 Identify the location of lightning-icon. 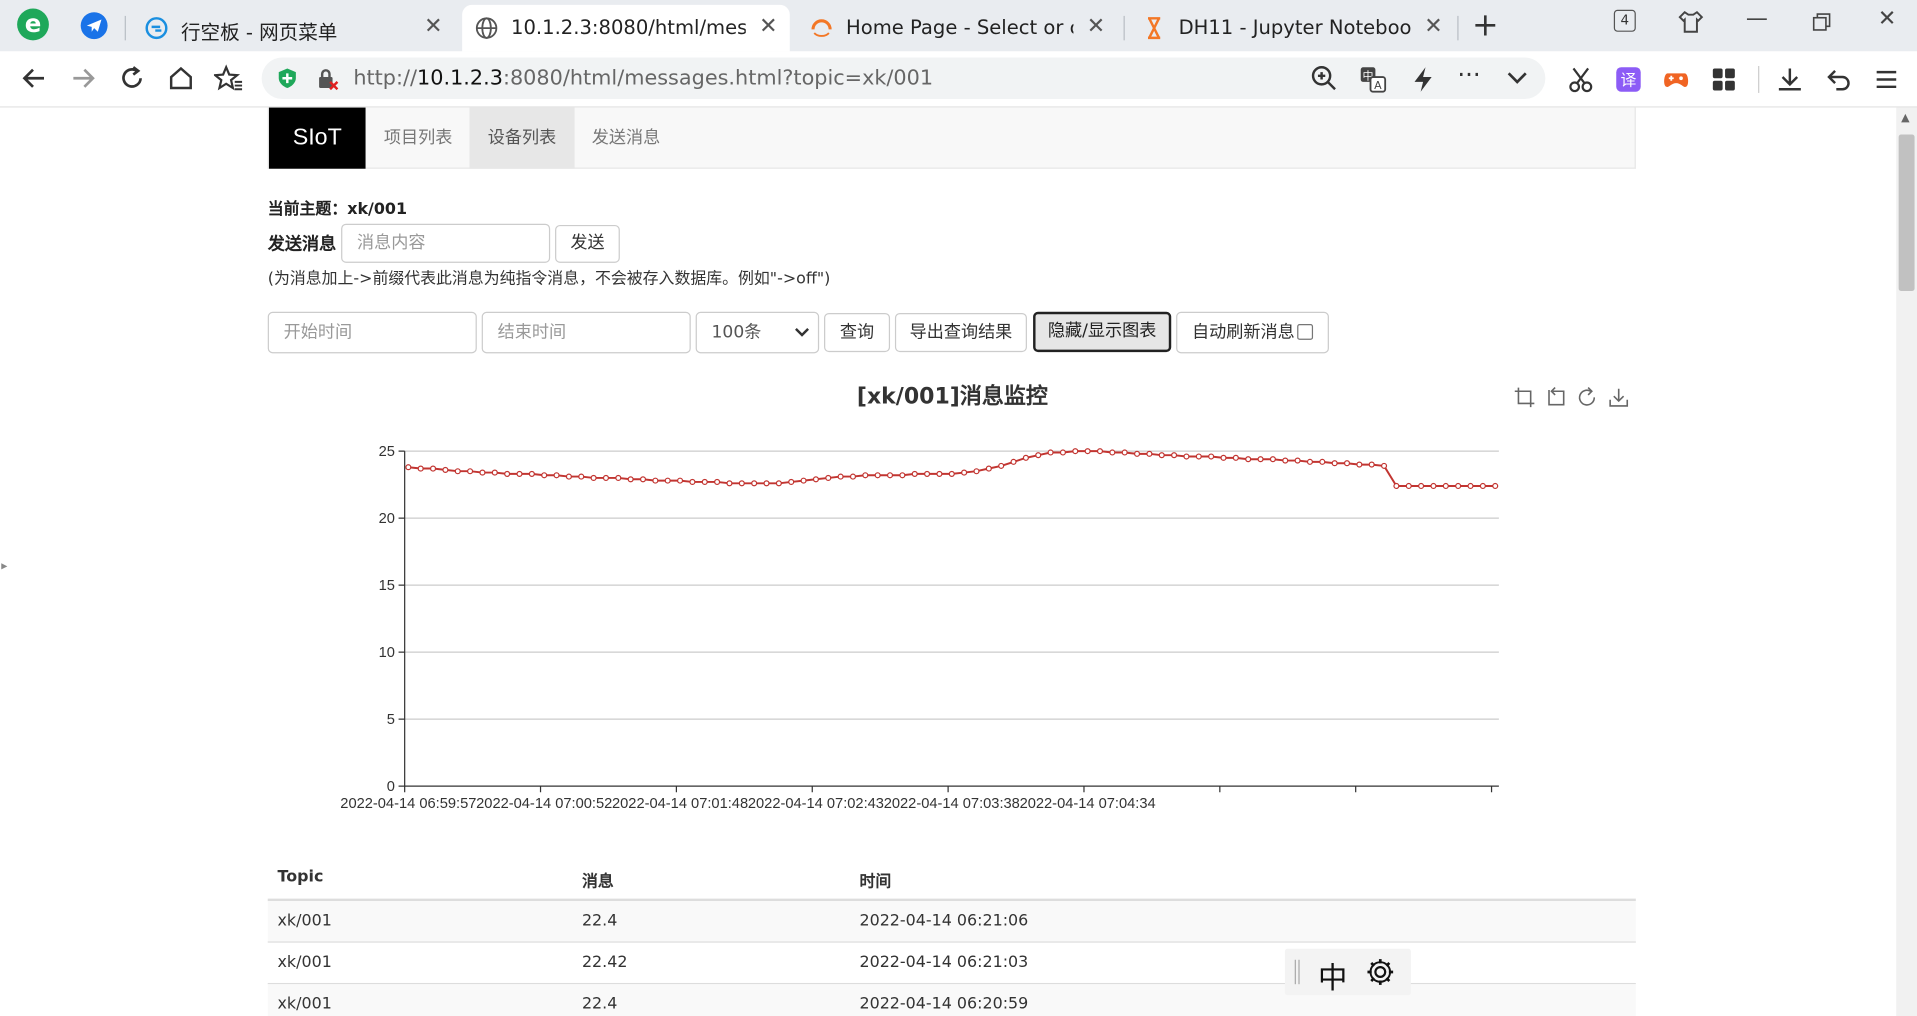
(1423, 79).